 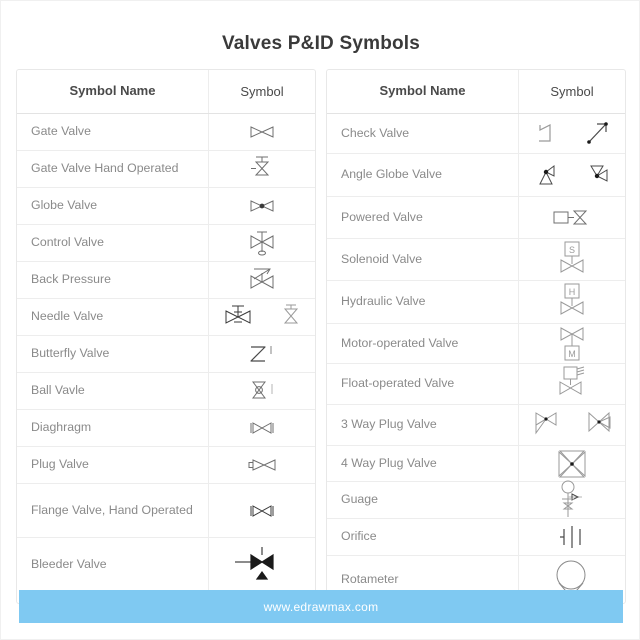 I want to click on table-row: Diaghragm, so click(x=166, y=428).